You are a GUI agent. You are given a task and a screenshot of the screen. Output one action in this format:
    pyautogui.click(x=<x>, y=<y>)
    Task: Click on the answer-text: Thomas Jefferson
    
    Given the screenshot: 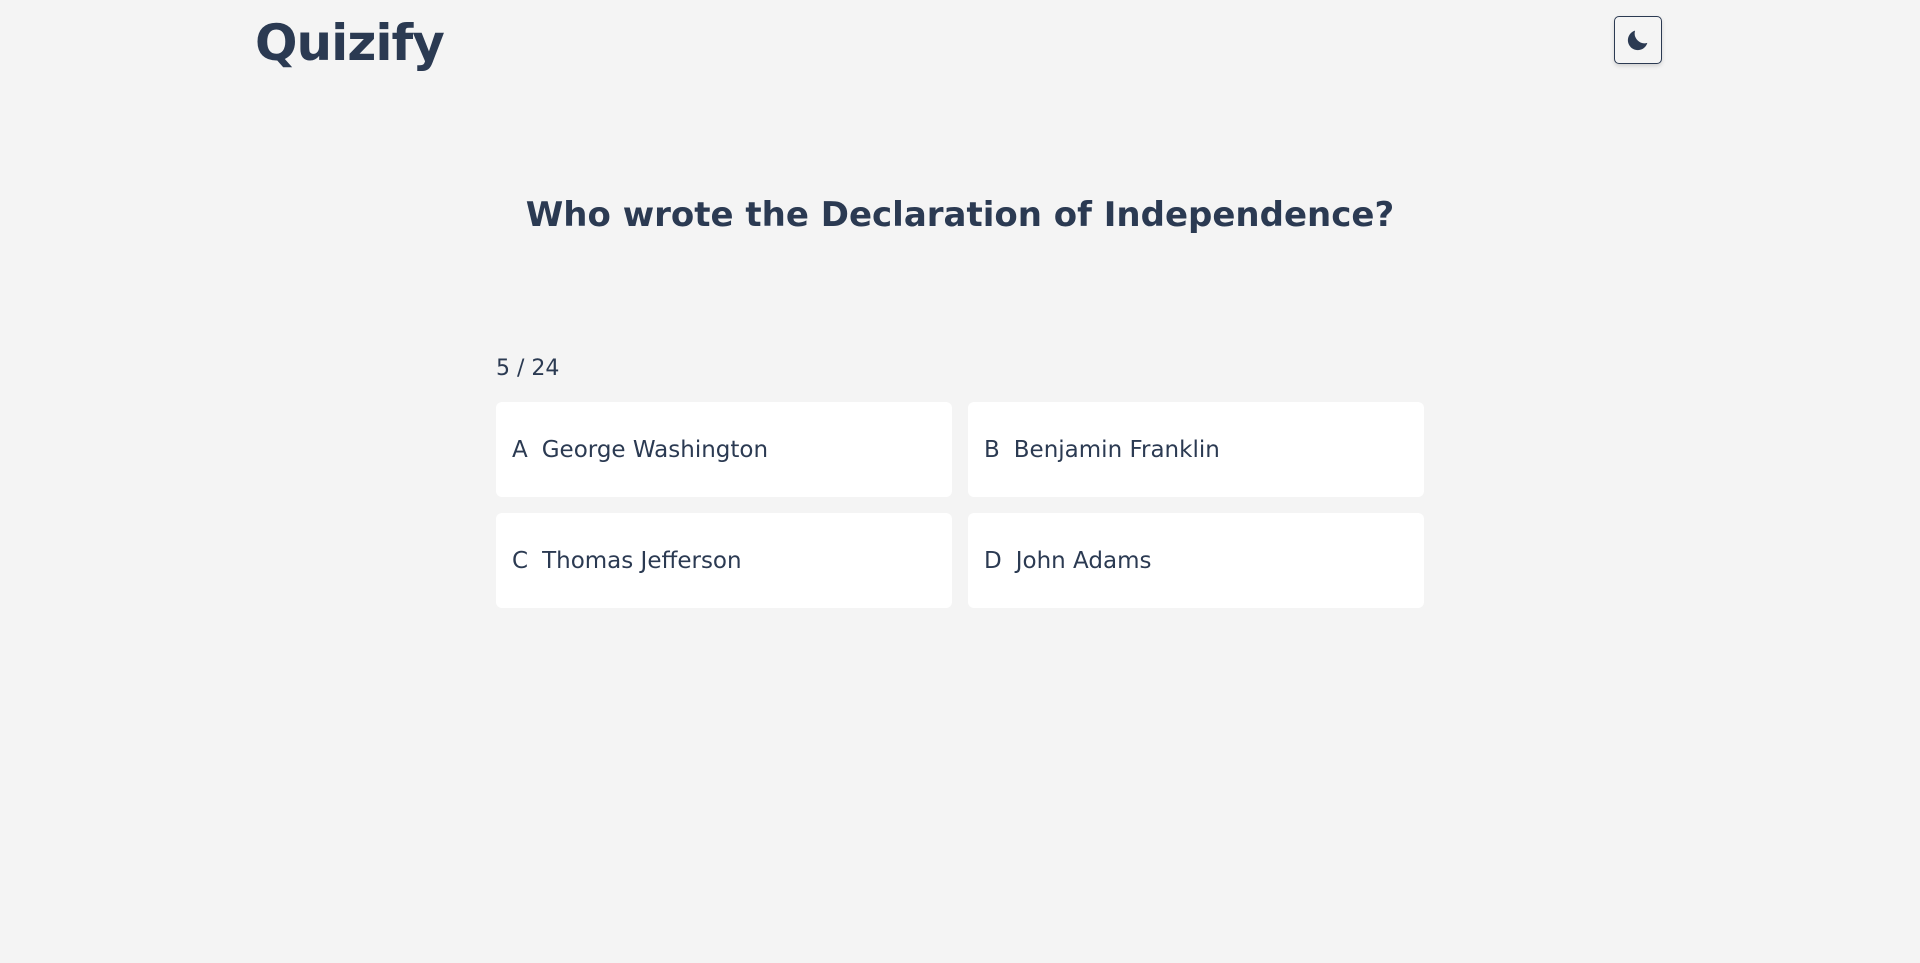 What is the action you would take?
    pyautogui.click(x=642, y=560)
    